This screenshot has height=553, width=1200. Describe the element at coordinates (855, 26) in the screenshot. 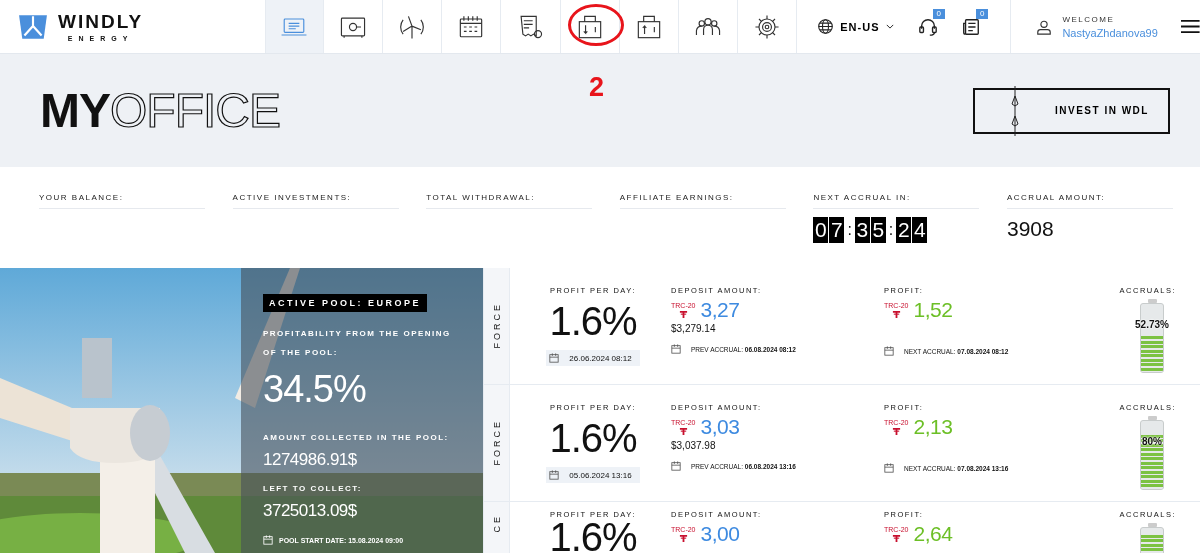

I see `language-selector: EN-US` at that location.